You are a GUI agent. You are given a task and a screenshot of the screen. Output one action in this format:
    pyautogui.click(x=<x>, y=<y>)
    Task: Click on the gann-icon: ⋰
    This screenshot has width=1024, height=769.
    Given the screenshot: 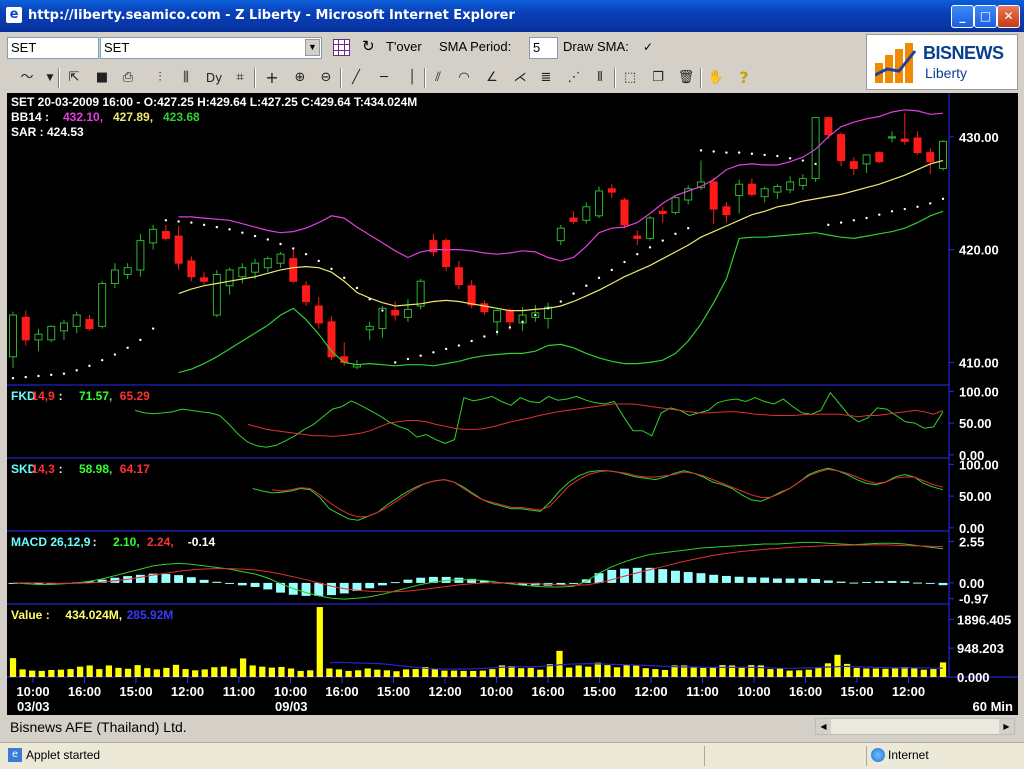 What is the action you would take?
    pyautogui.click(x=574, y=78)
    